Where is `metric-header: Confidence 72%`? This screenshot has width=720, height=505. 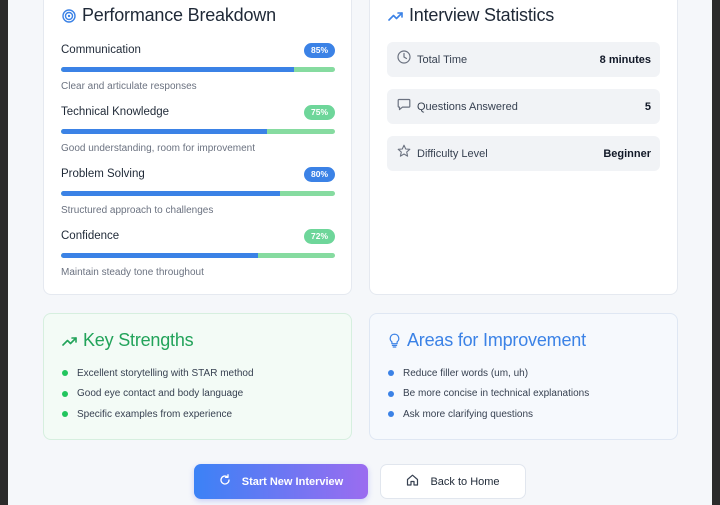
metric-header: Confidence 72% is located at coordinates (198, 236).